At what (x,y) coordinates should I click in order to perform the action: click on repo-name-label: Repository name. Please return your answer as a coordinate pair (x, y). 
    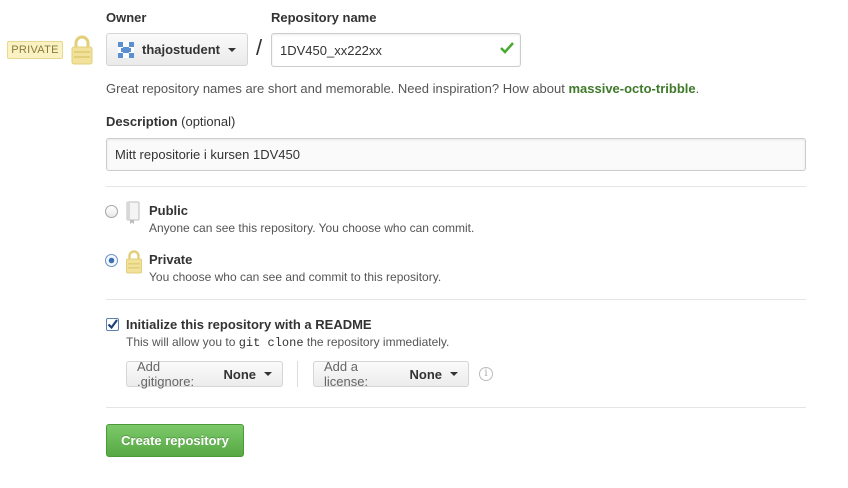
    Looking at the image, I should click on (324, 17).